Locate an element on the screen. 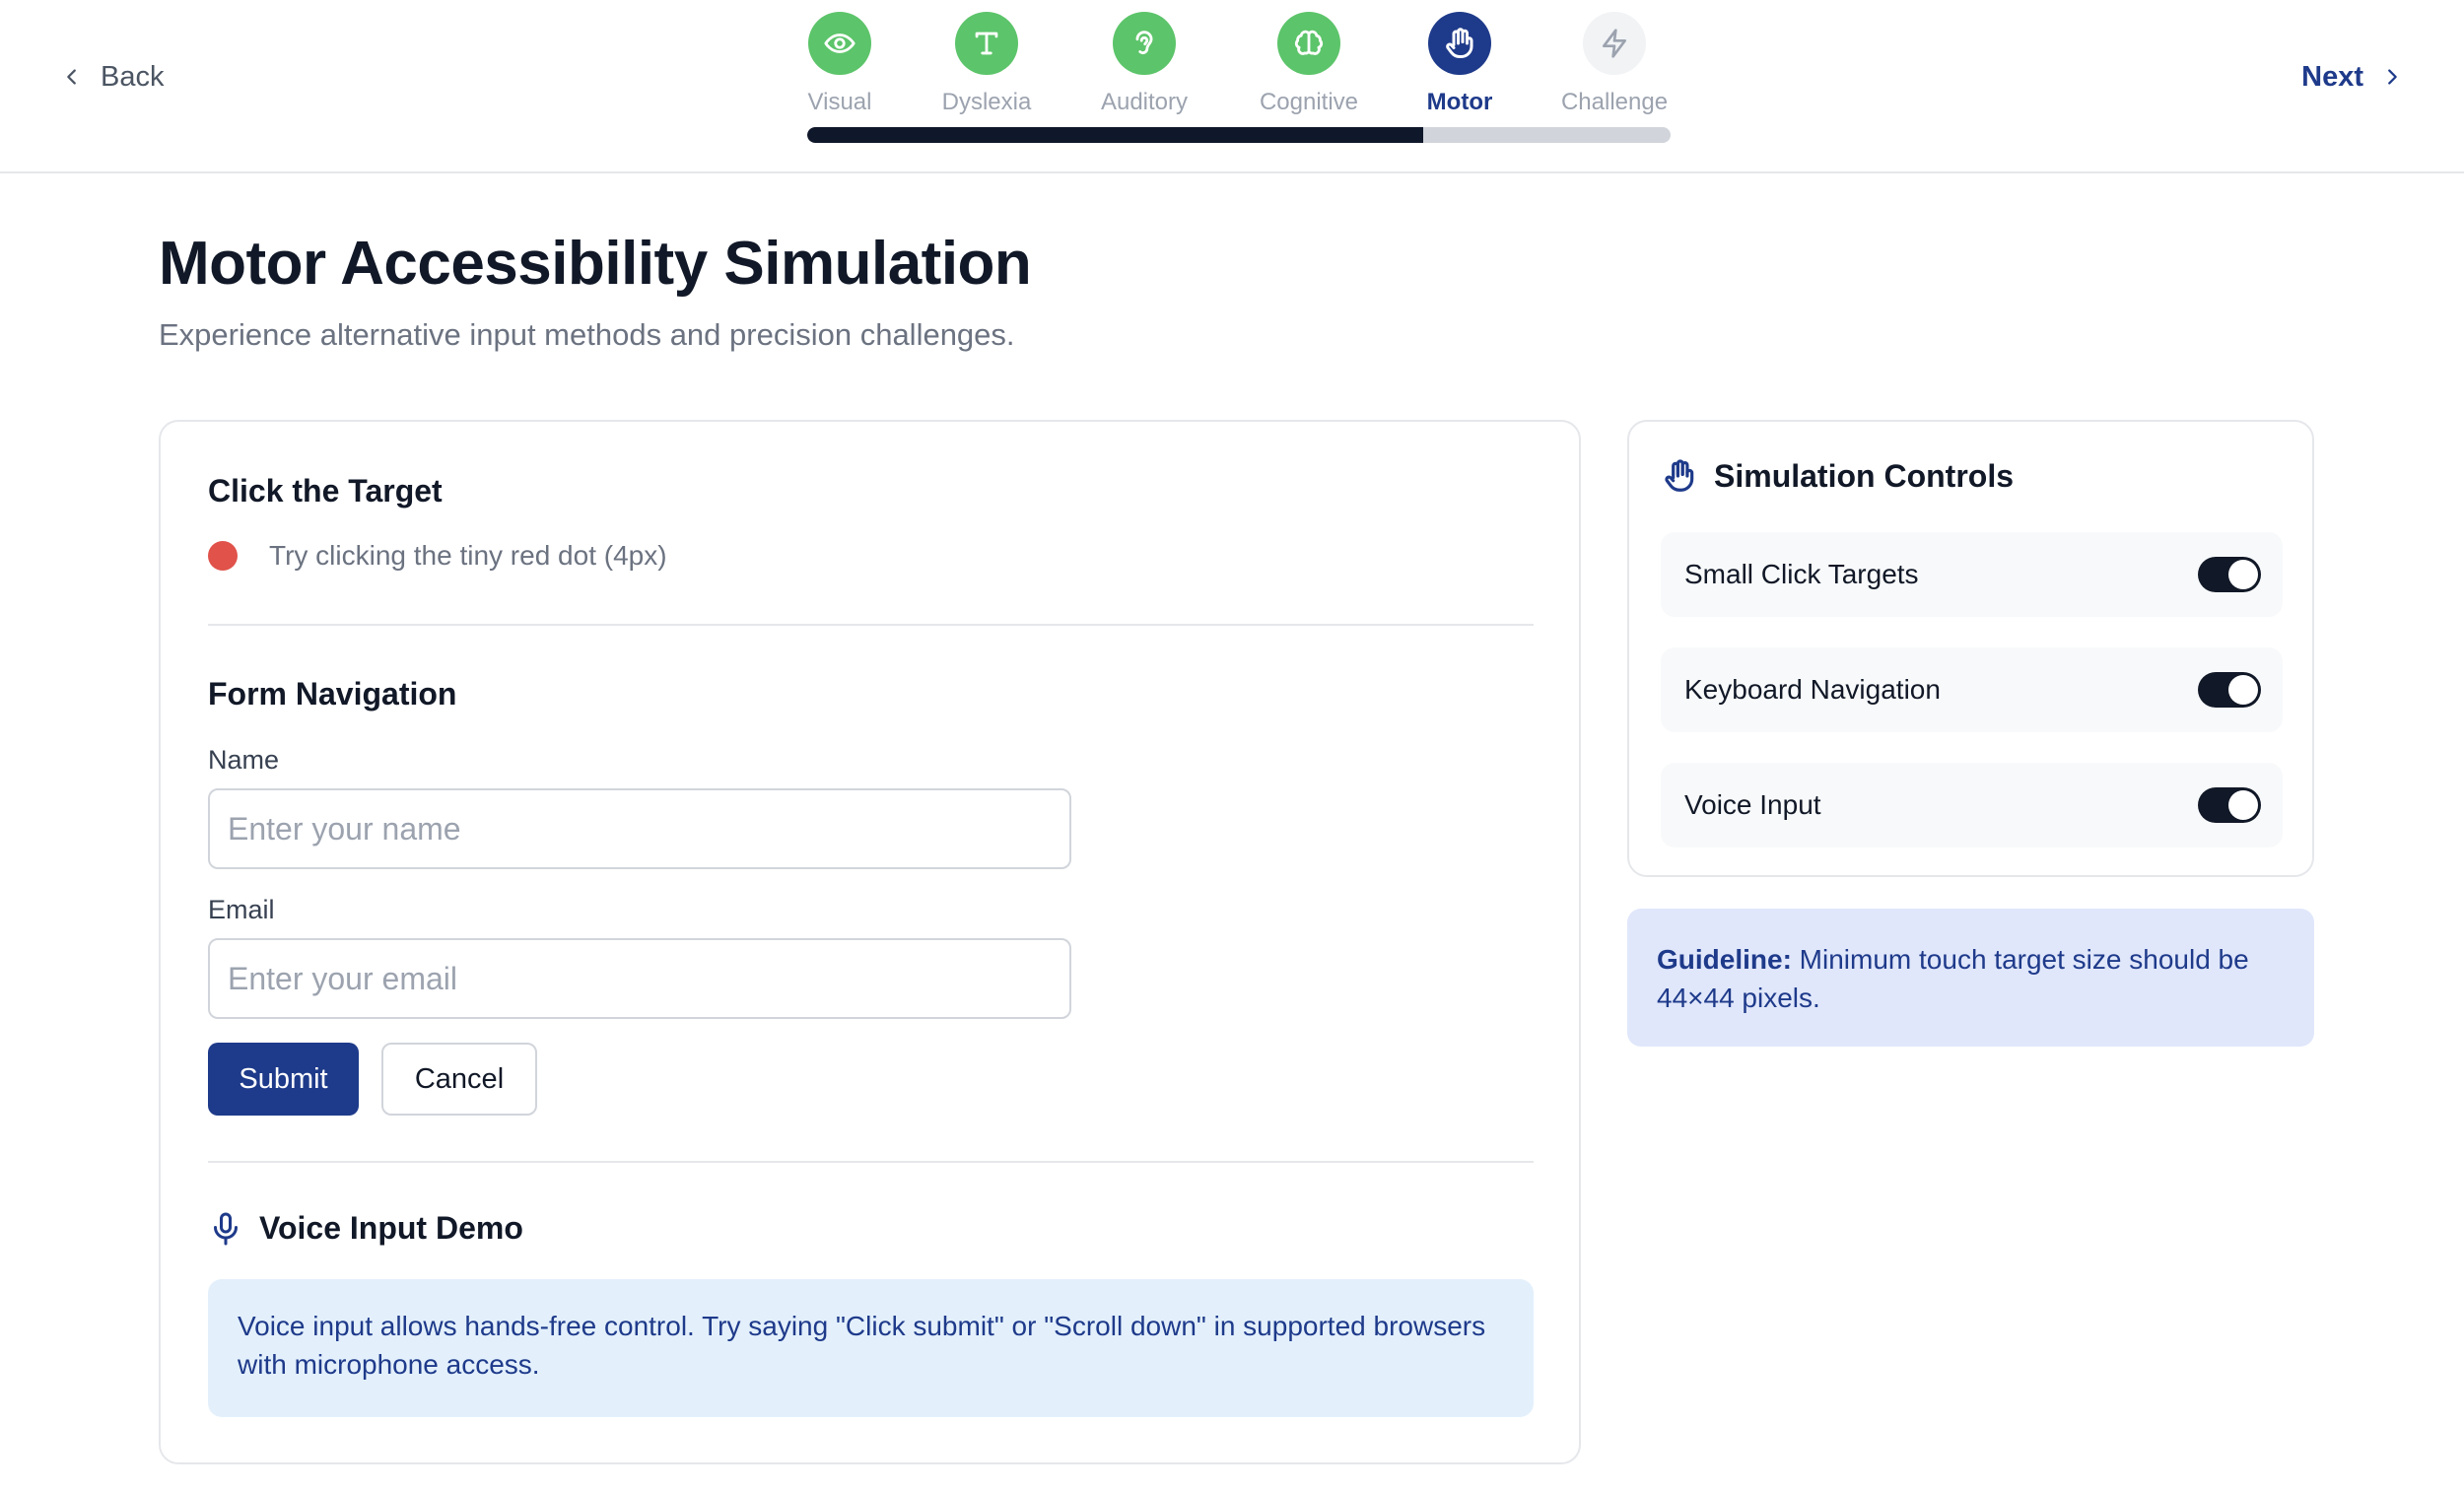 The height and width of the screenshot is (1492, 2464). step-auditory-label: Auditory is located at coordinates (1144, 102).